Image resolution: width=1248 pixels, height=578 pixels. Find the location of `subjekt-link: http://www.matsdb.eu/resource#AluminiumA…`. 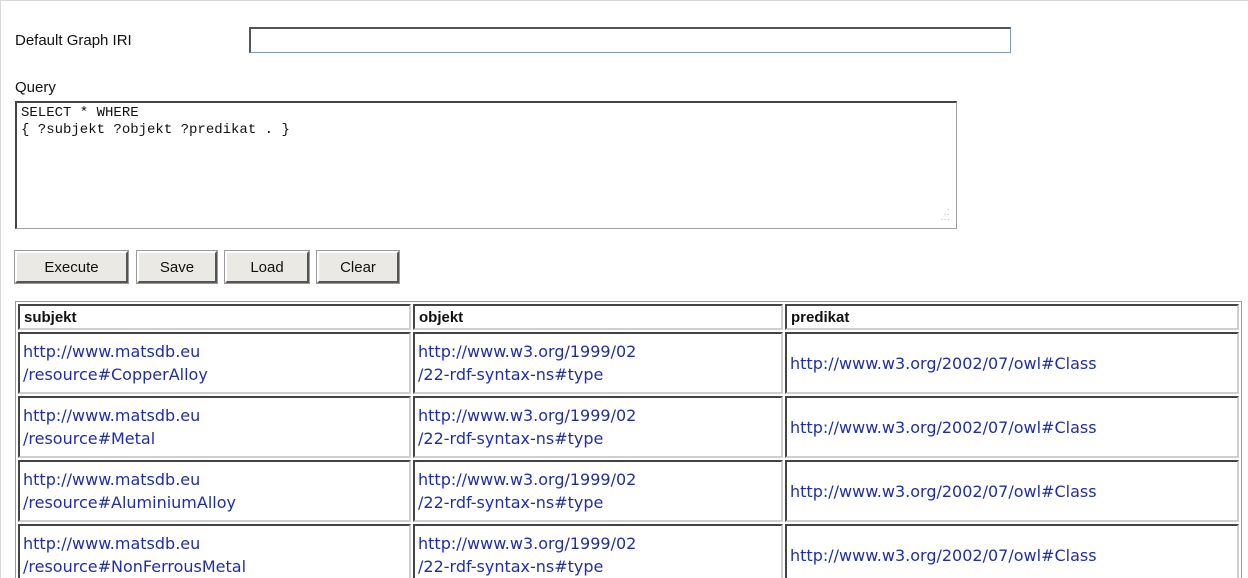

subjekt-link: http://www.matsdb.eu/resource#AluminiumA… is located at coordinates (129, 491).